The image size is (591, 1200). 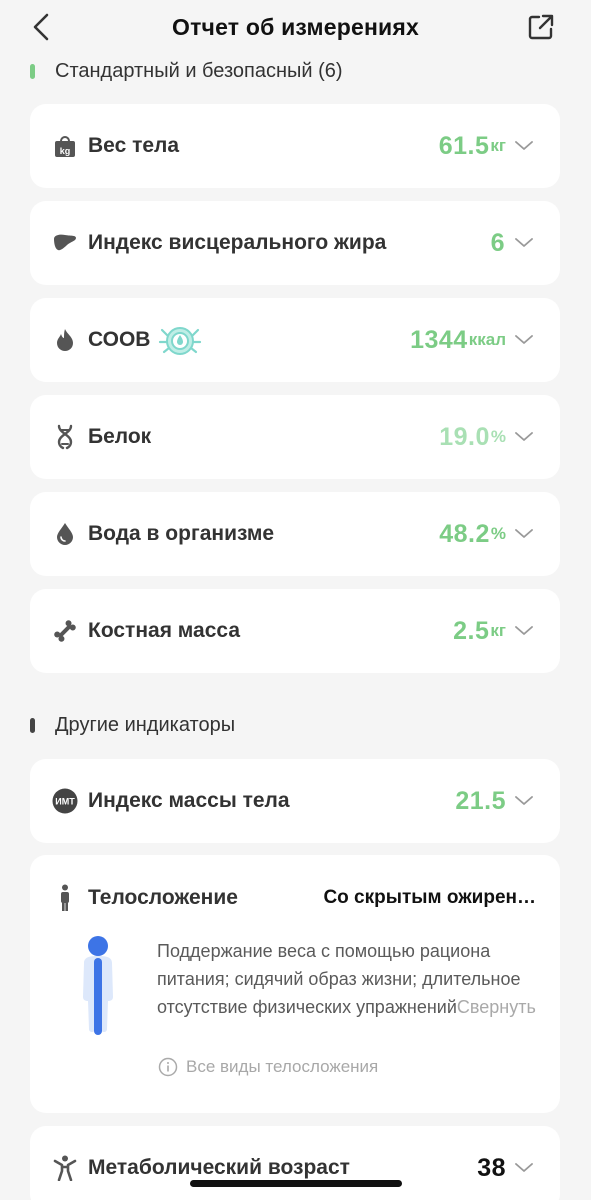 What do you see at coordinates (134, 145) in the screenshot?
I see `metric-name: Вес тела` at bounding box center [134, 145].